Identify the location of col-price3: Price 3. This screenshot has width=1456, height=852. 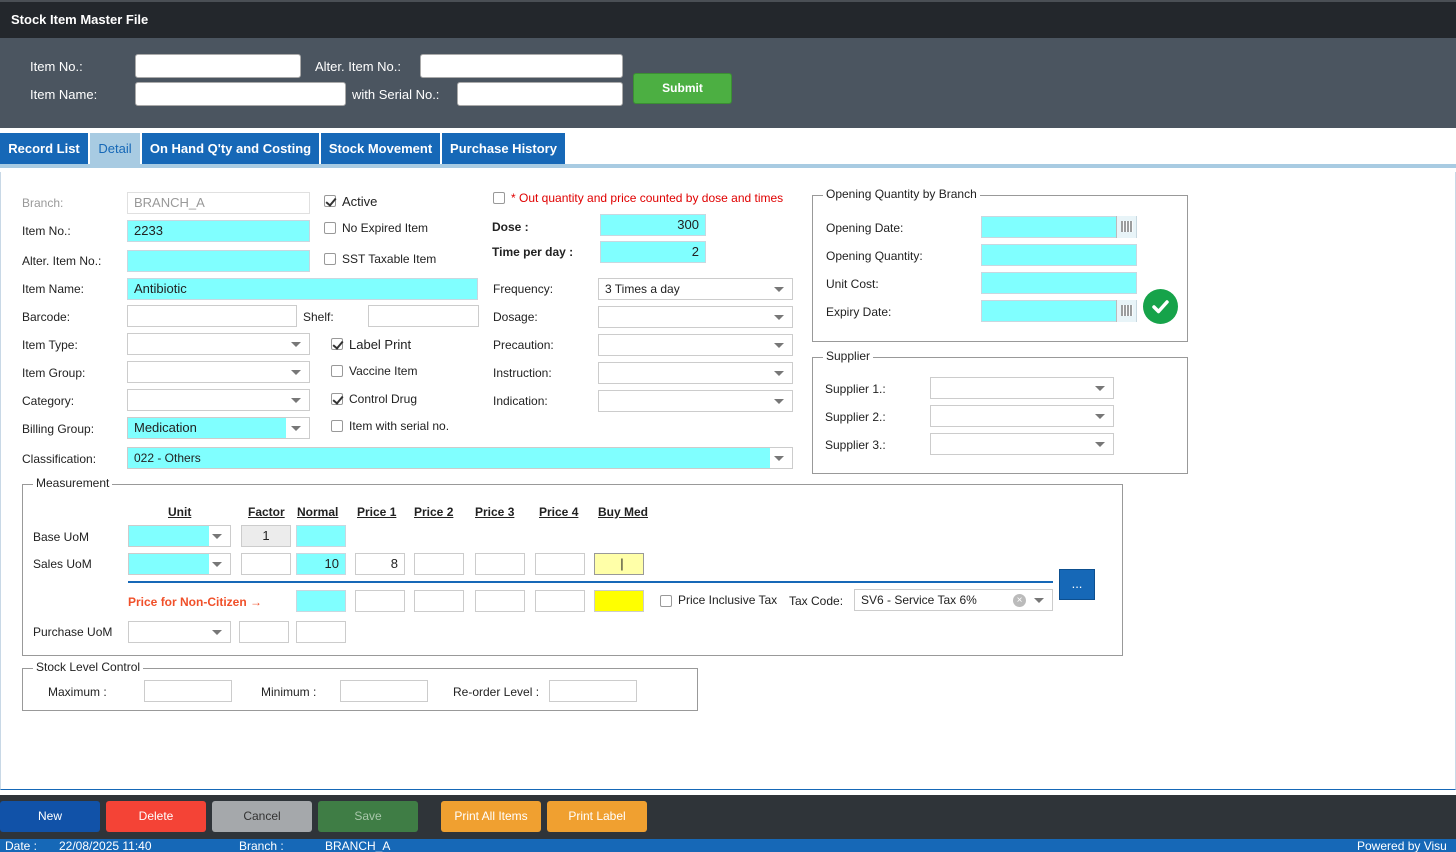
(495, 512).